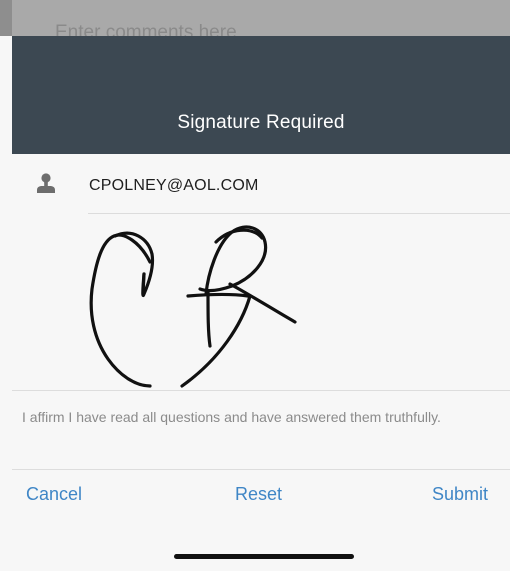 This screenshot has width=510, height=571. Describe the element at coordinates (264, 556) in the screenshot. I see `home-indicator` at that location.